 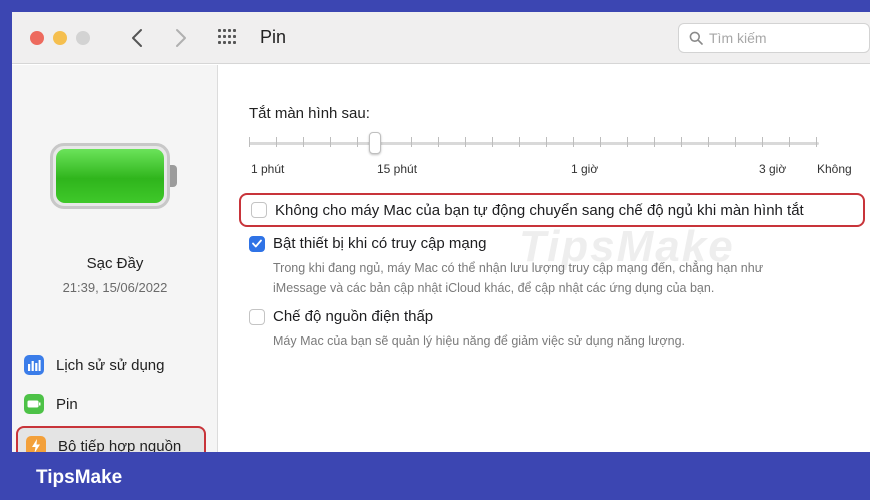 I want to click on sidebar-item-power-adapter: Bộ tiếp hợp nguồn, so click(x=111, y=439).